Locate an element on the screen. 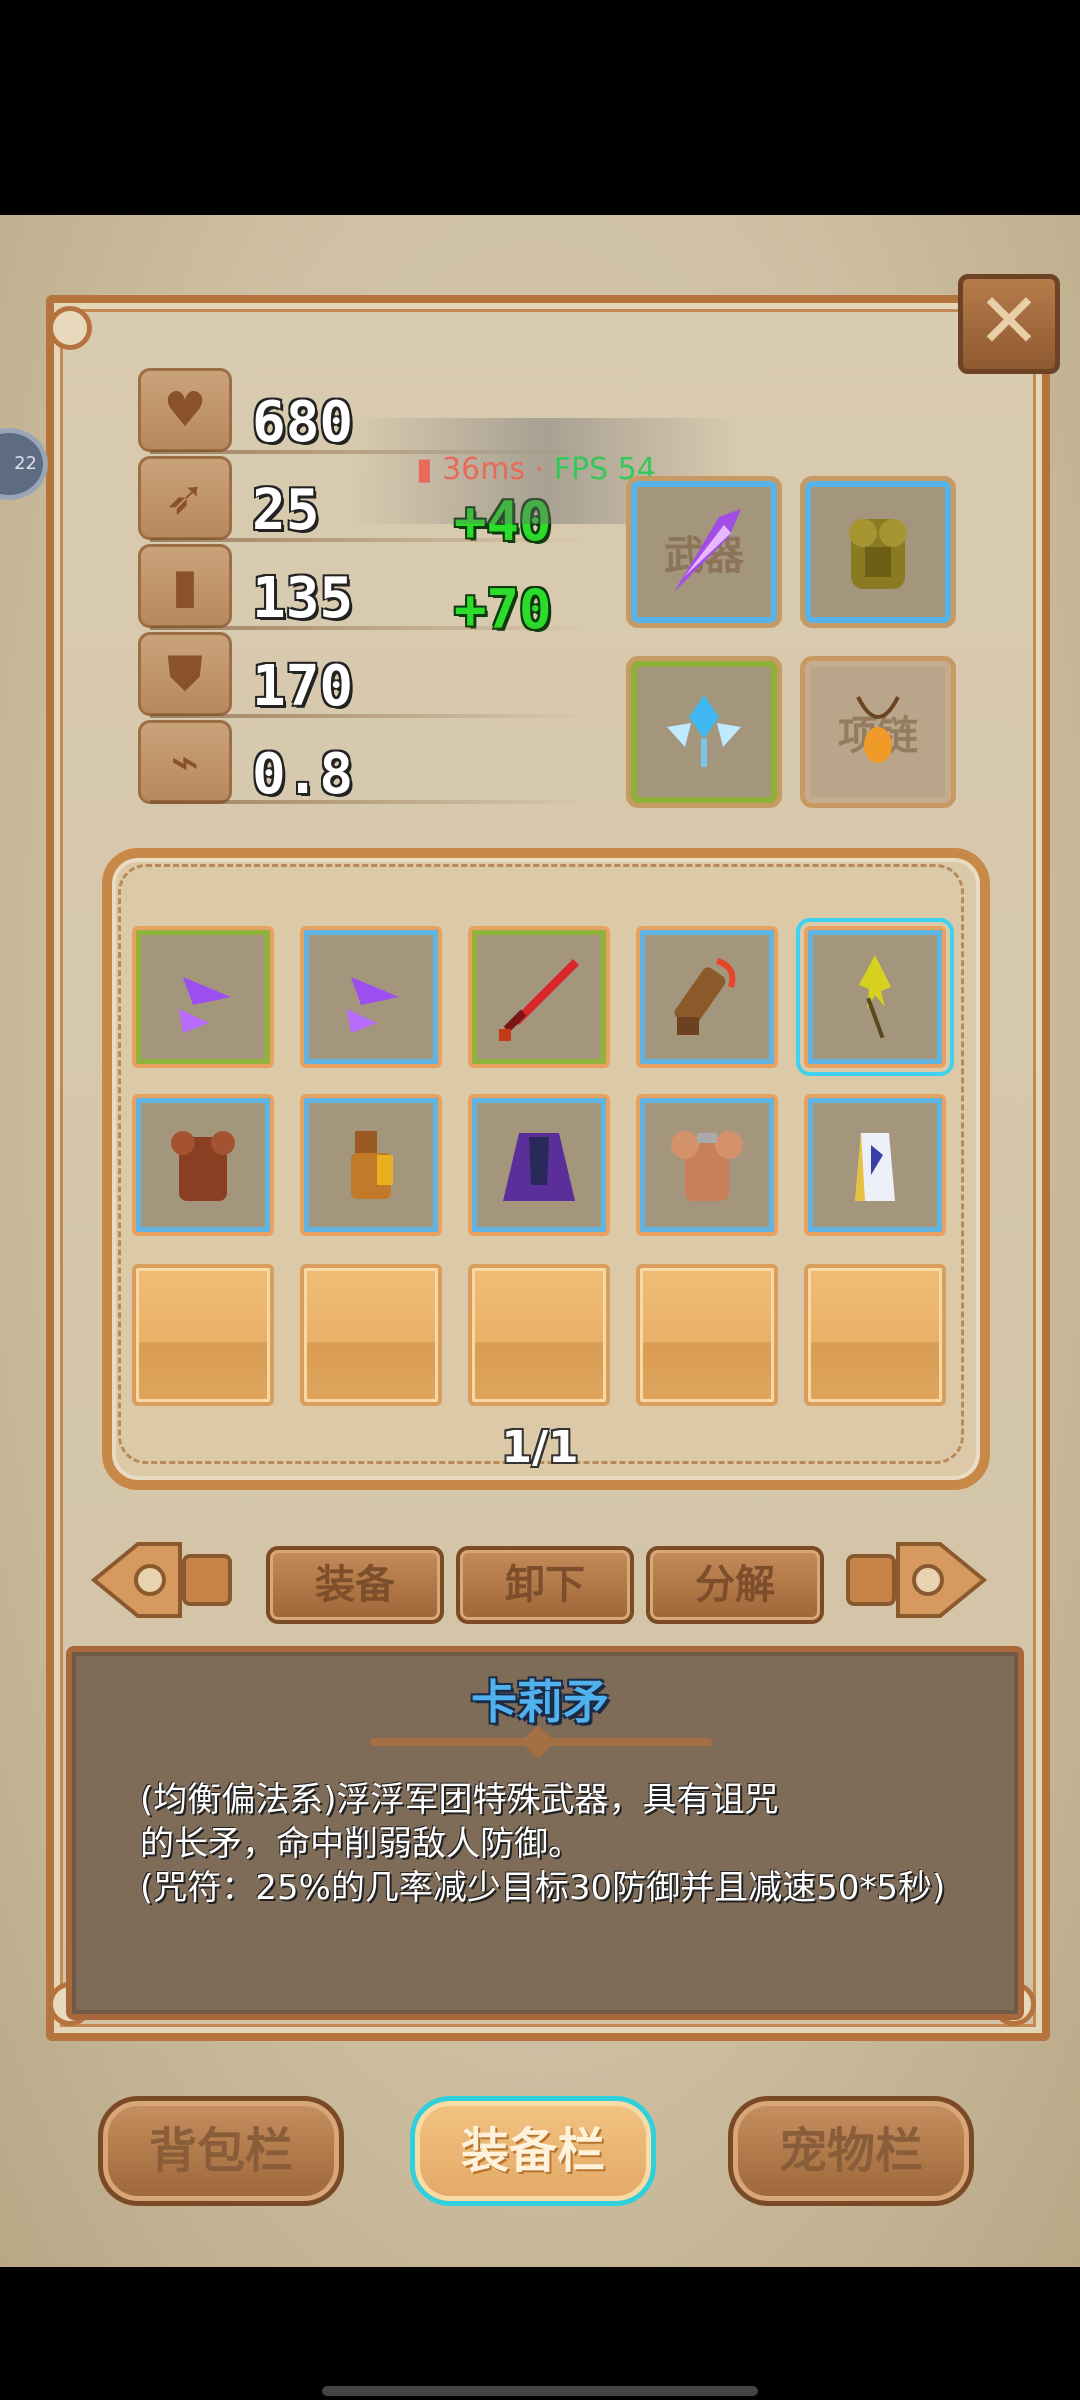 The image size is (1080, 2400). tab-backpack: 背包栏 is located at coordinates (221, 2151).